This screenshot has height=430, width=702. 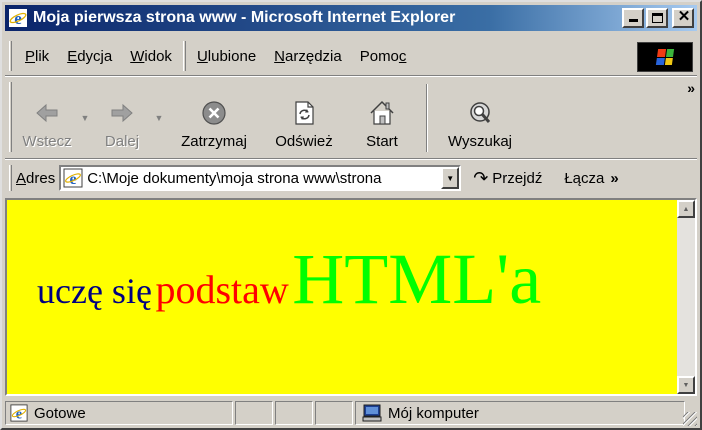 I want to click on links-label: Łącza, so click(x=584, y=178).